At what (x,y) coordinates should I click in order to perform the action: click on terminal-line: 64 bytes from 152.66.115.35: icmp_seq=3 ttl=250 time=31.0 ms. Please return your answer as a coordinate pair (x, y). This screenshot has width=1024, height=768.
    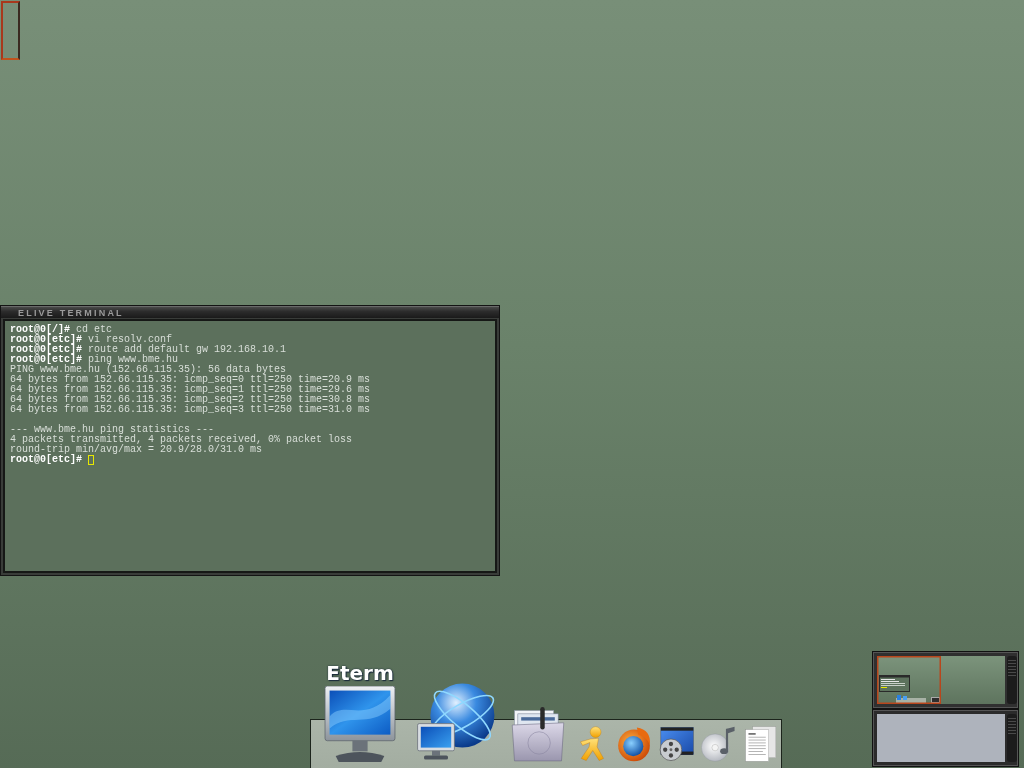
    Looking at the image, I should click on (190, 410).